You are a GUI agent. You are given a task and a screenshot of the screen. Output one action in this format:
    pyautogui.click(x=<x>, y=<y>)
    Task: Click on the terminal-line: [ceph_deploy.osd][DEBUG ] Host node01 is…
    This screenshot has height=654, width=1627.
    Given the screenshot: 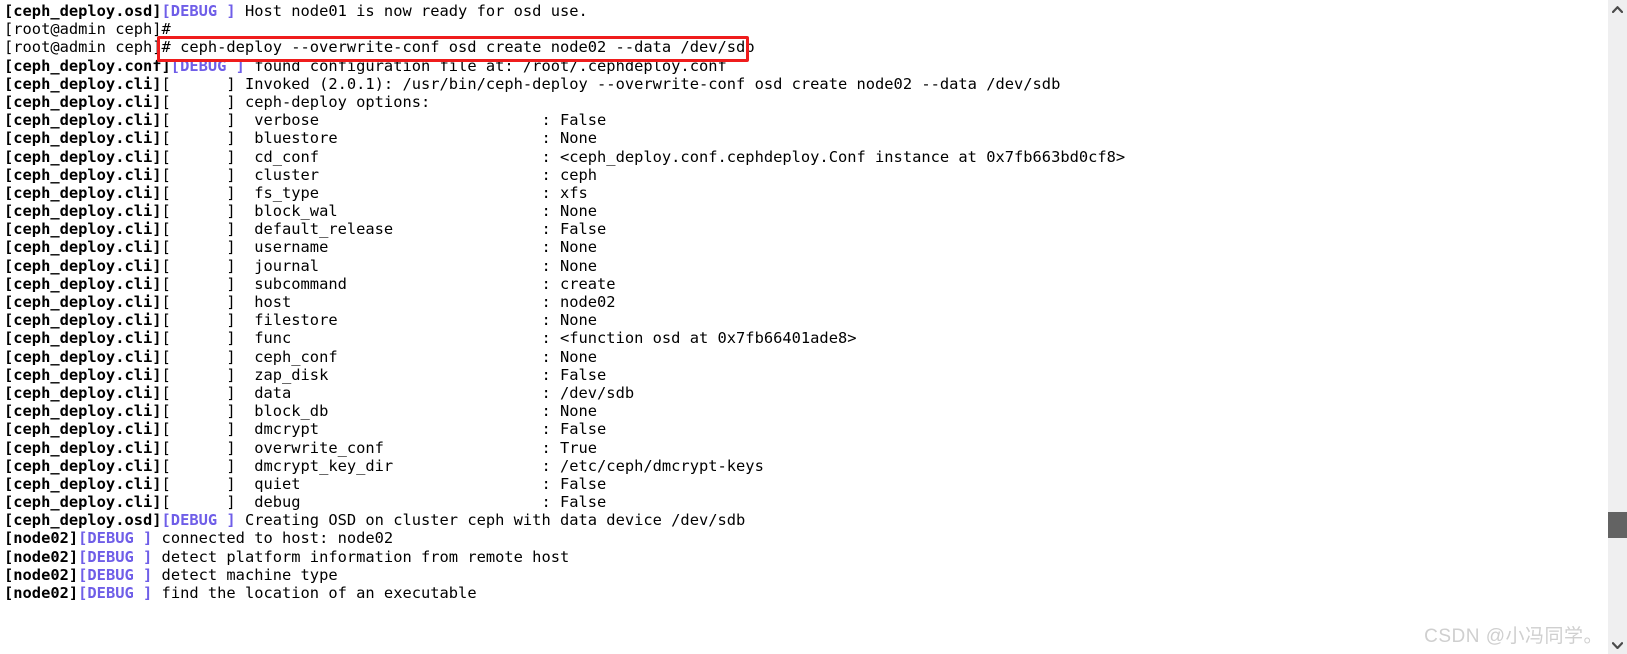 What is the action you would take?
    pyautogui.click(x=806, y=11)
    